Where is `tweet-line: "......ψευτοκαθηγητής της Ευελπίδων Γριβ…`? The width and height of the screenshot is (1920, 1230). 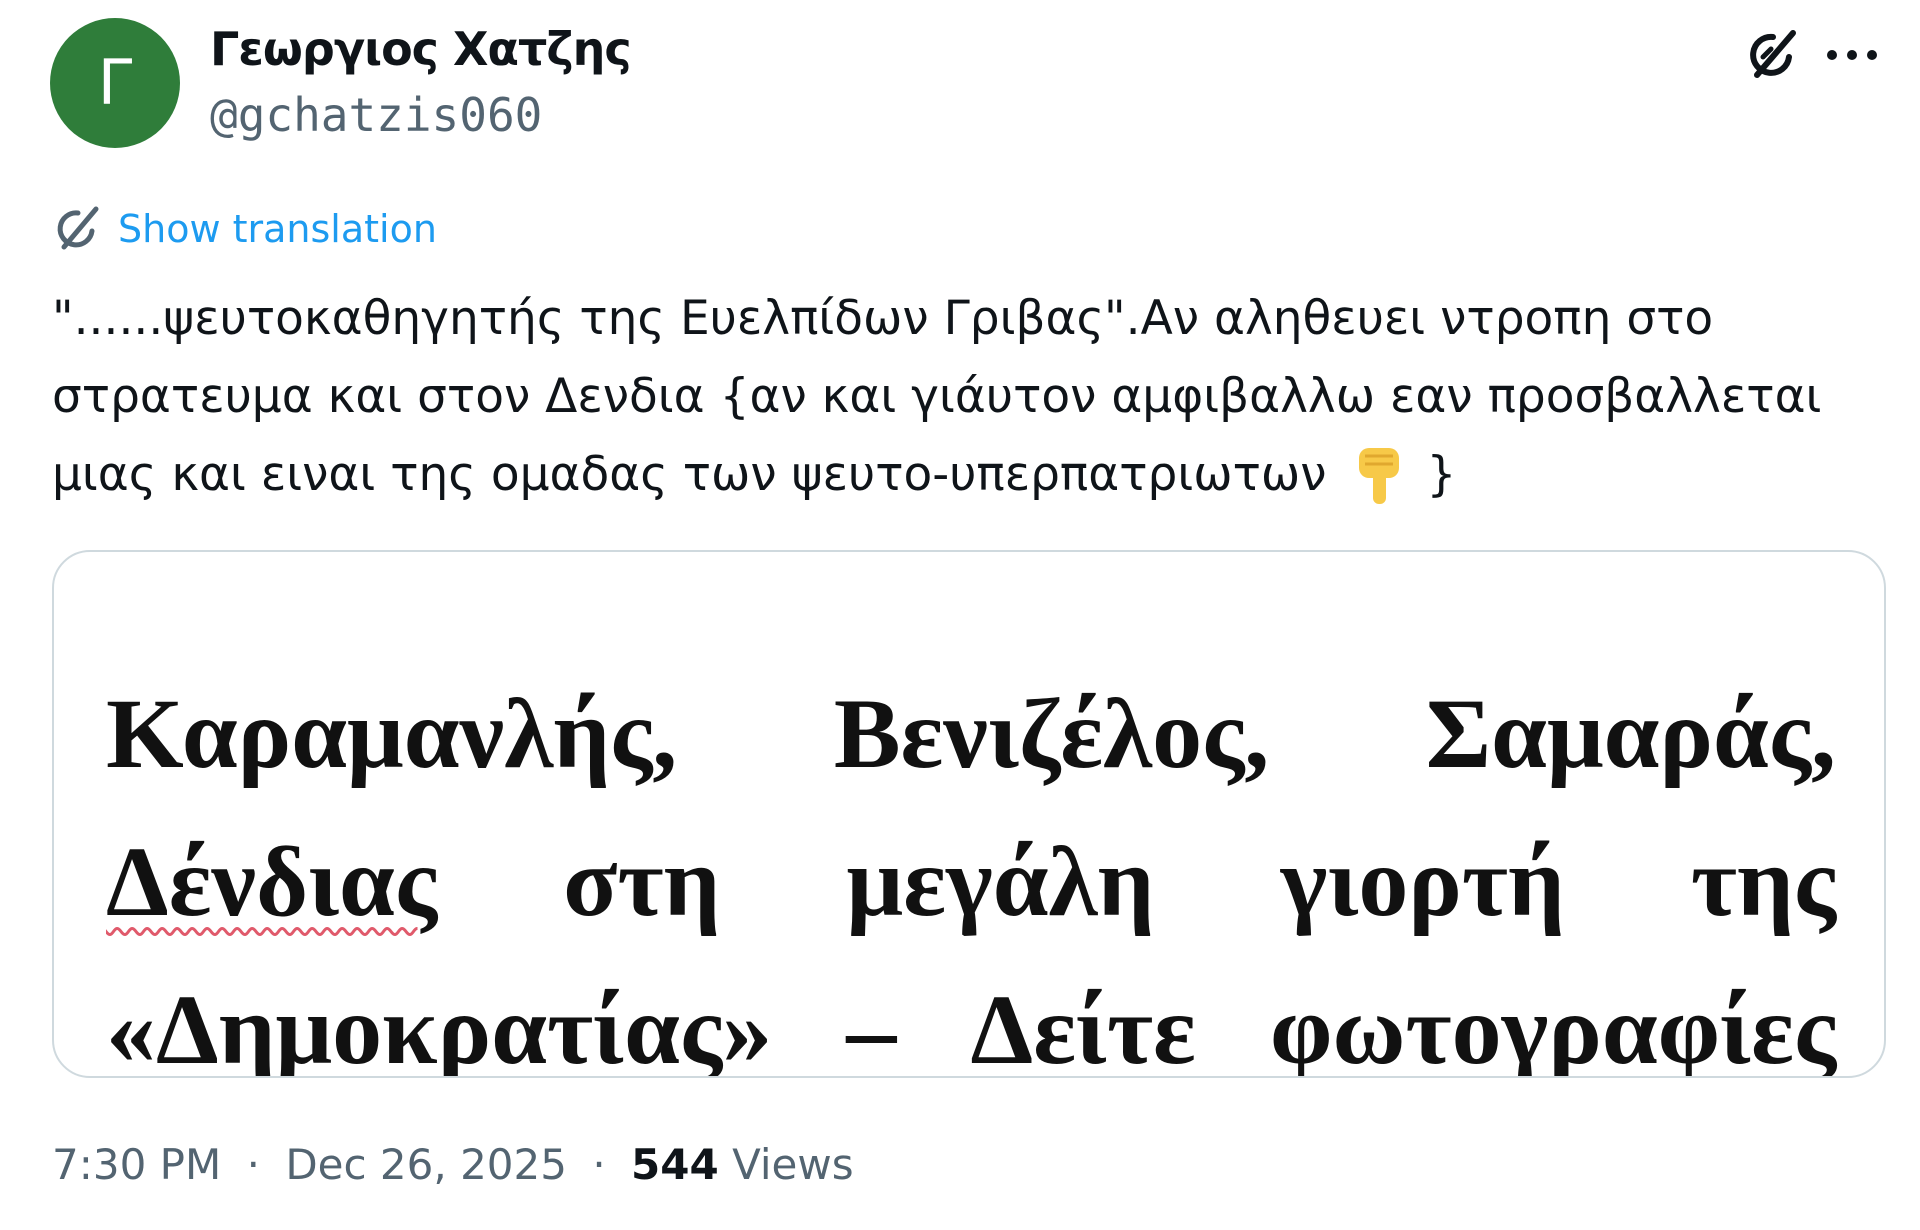 tweet-line: "......ψευτοκαθηγητής της Ευελπίδων Γριβ… is located at coordinates (883, 318).